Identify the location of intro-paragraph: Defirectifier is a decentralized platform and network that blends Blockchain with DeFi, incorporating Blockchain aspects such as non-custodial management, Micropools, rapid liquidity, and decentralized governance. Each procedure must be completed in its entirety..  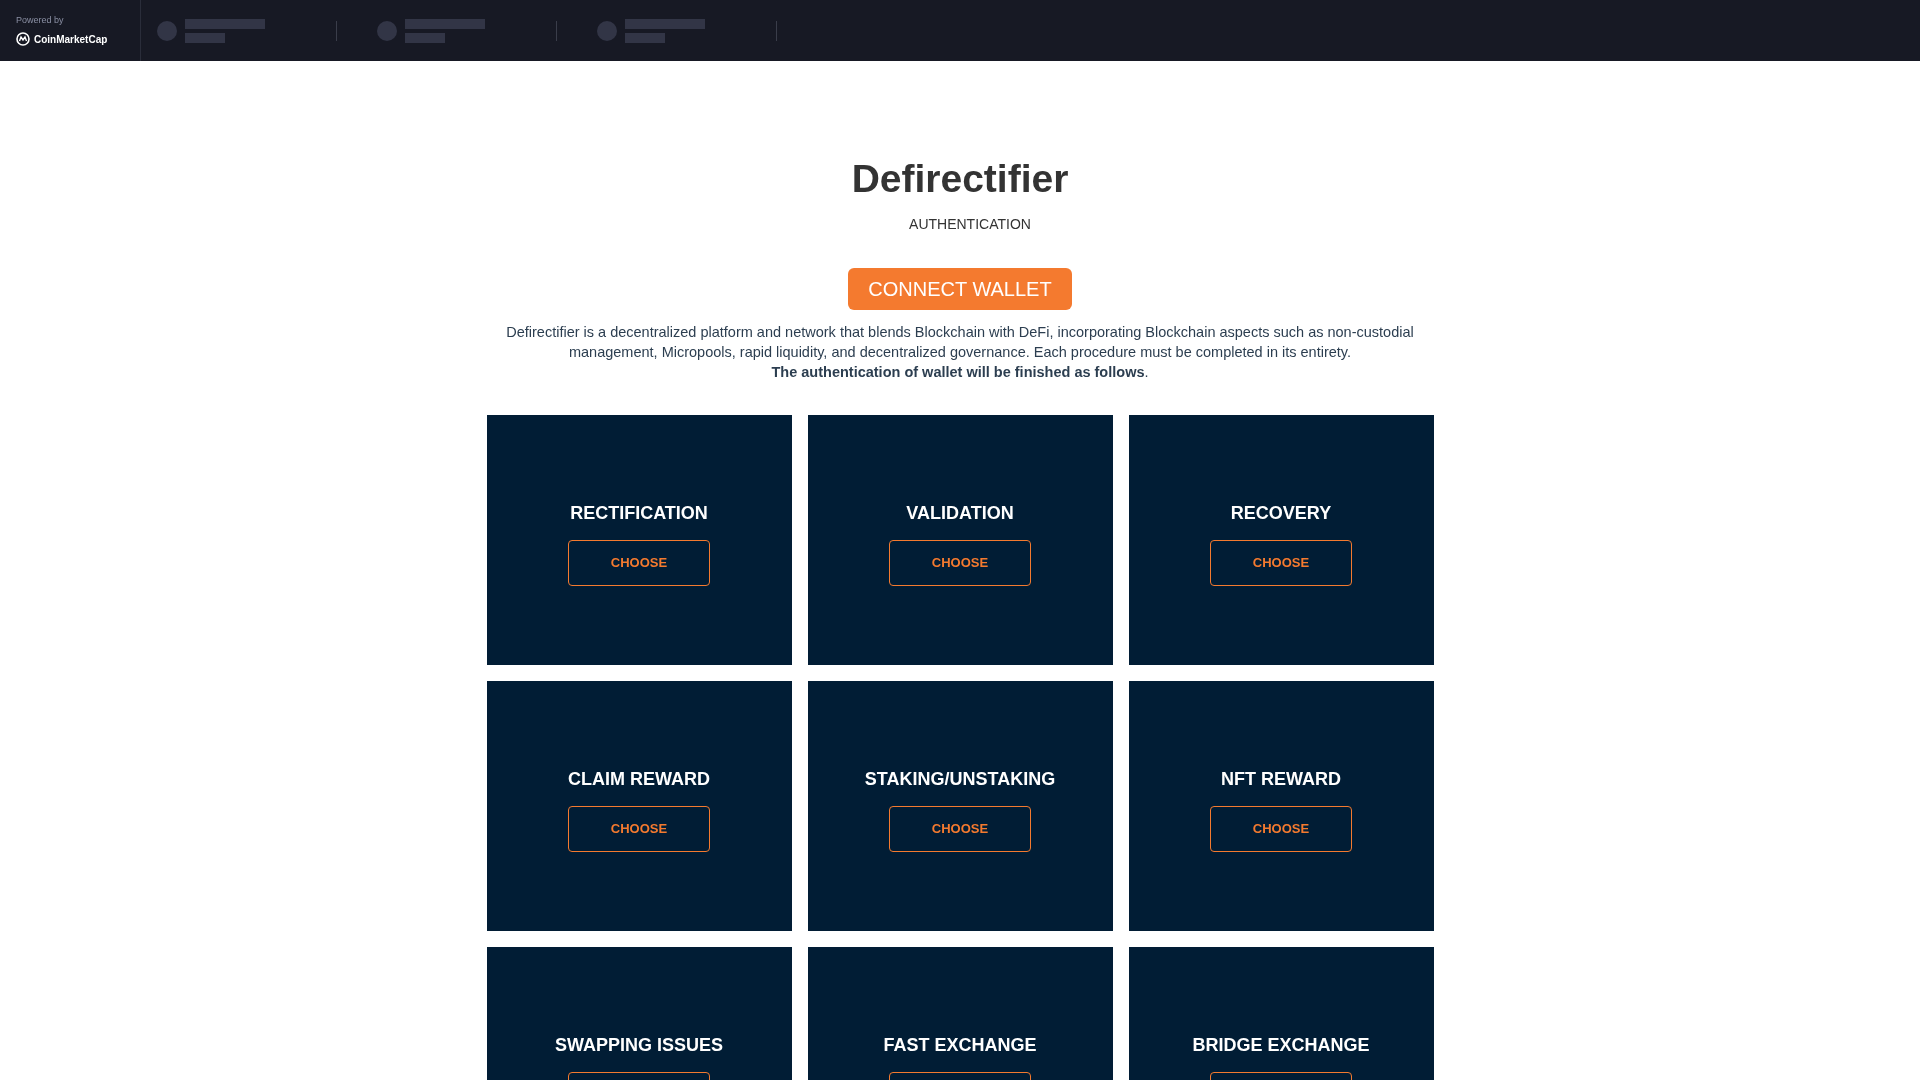
(960, 342).